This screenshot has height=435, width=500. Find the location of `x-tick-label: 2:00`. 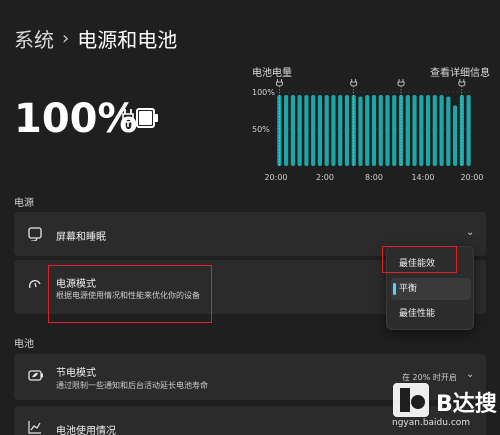

x-tick-label: 2:00 is located at coordinates (325, 177).